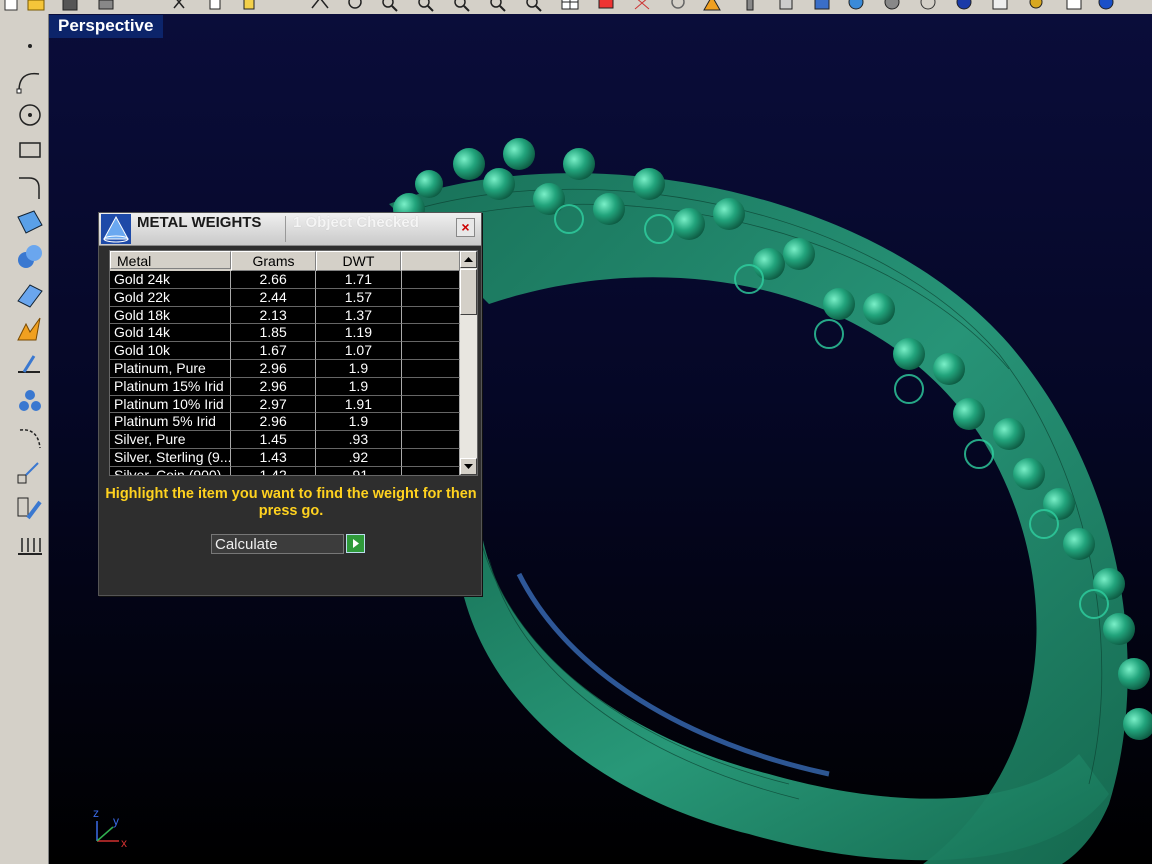 Image resolution: width=1152 pixels, height=864 pixels. I want to click on rotate-icon, so click(29, 437).